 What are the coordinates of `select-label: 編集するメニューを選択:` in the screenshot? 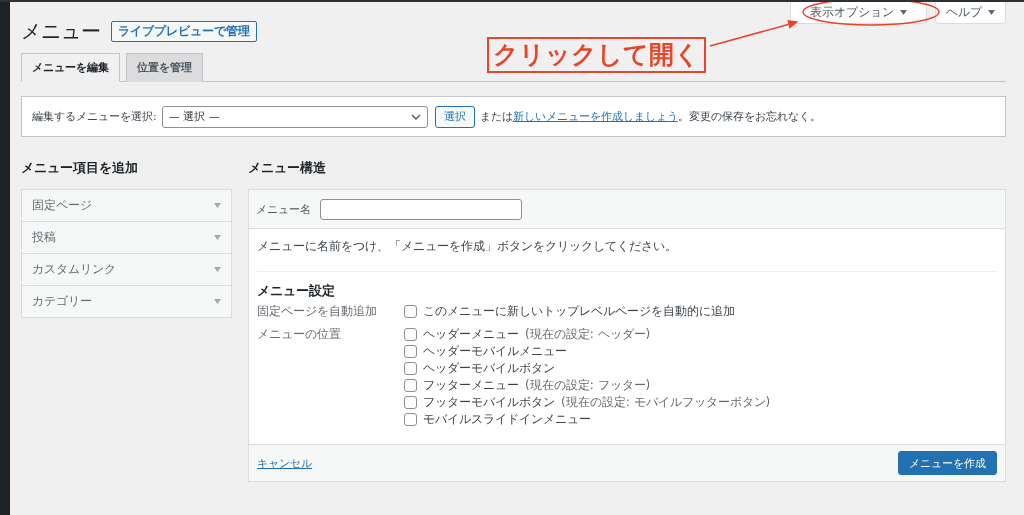 It's located at (94, 116).